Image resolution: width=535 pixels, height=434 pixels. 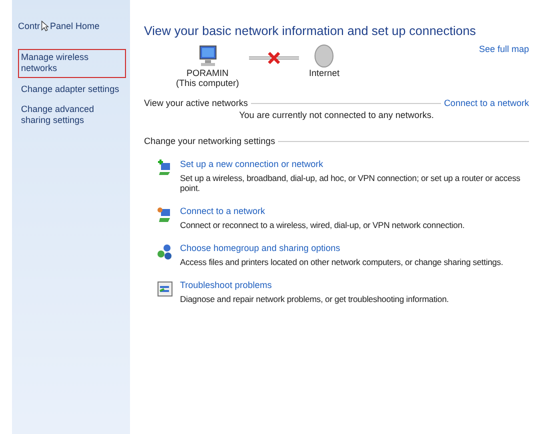 I want to click on troubleshoot-icon, so click(x=165, y=289).